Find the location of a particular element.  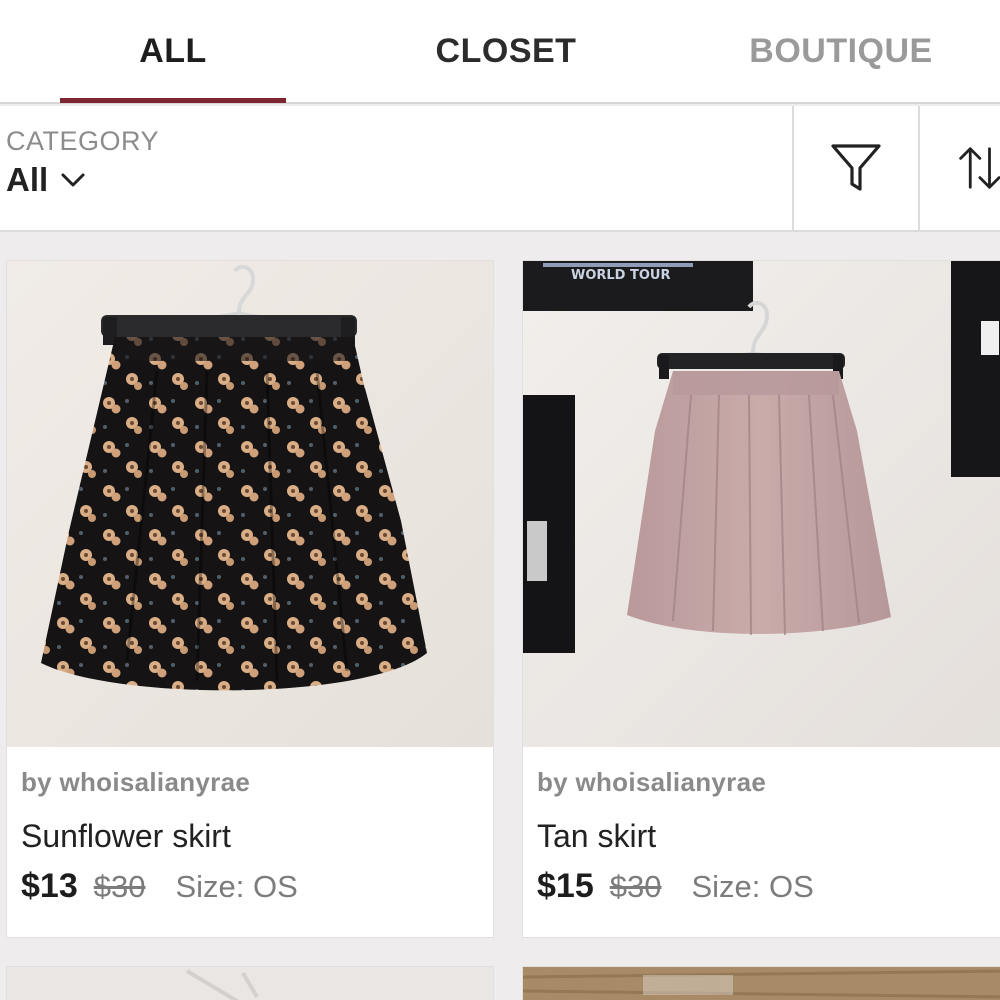

tab-bar: ALL CLOSET BOUTIQUE is located at coordinates (500, 52).